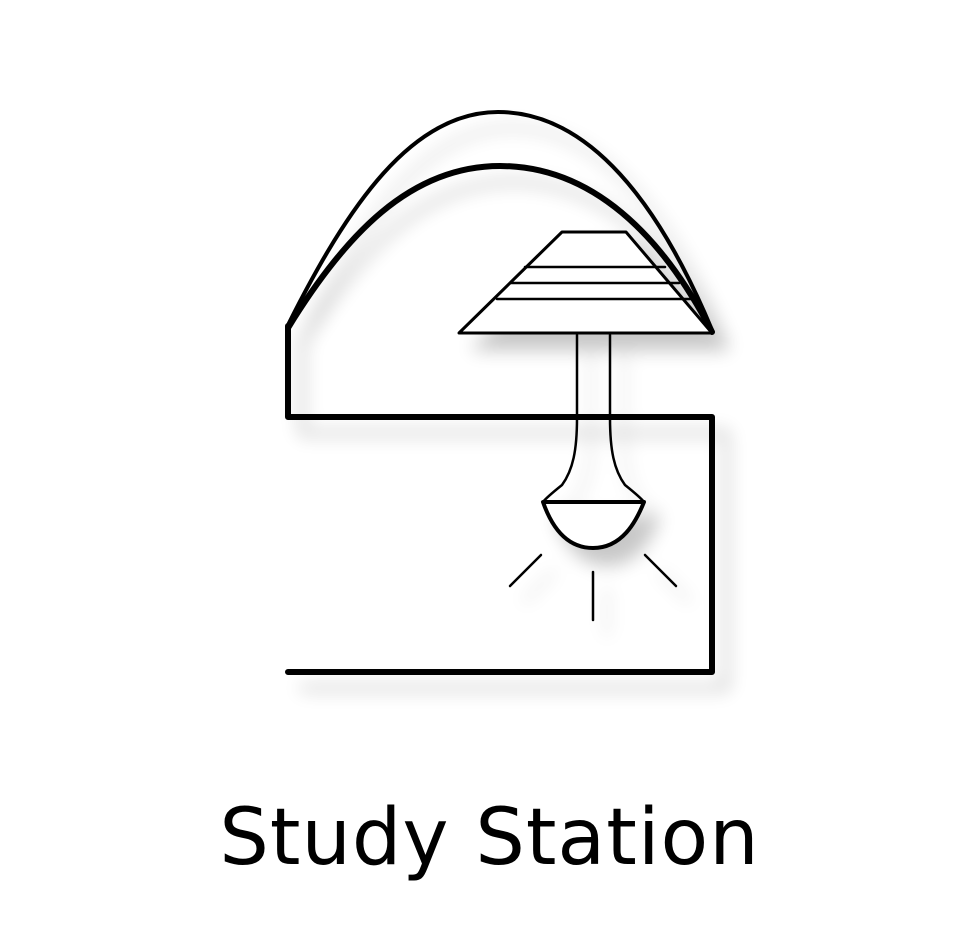 The width and height of the screenshot is (979, 930). Describe the element at coordinates (593, 525) in the screenshot. I see `lamp-bulb` at that location.